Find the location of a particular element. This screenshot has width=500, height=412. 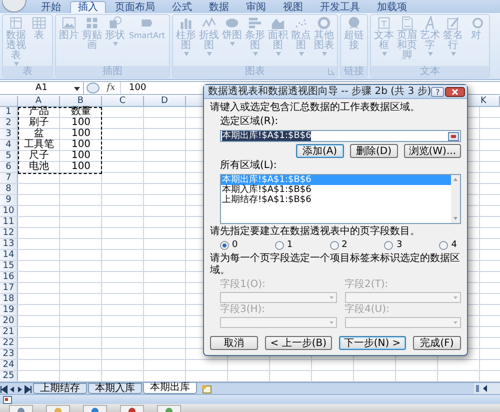

macro-record-icon is located at coordinates (7, 400).